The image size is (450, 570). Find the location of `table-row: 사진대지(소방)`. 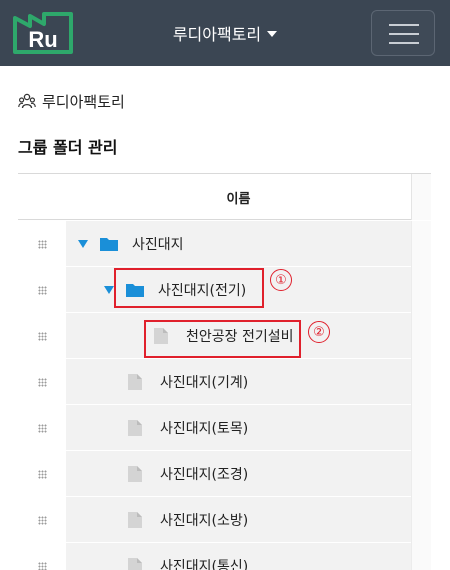

table-row: 사진대지(소방) is located at coordinates (224, 520).